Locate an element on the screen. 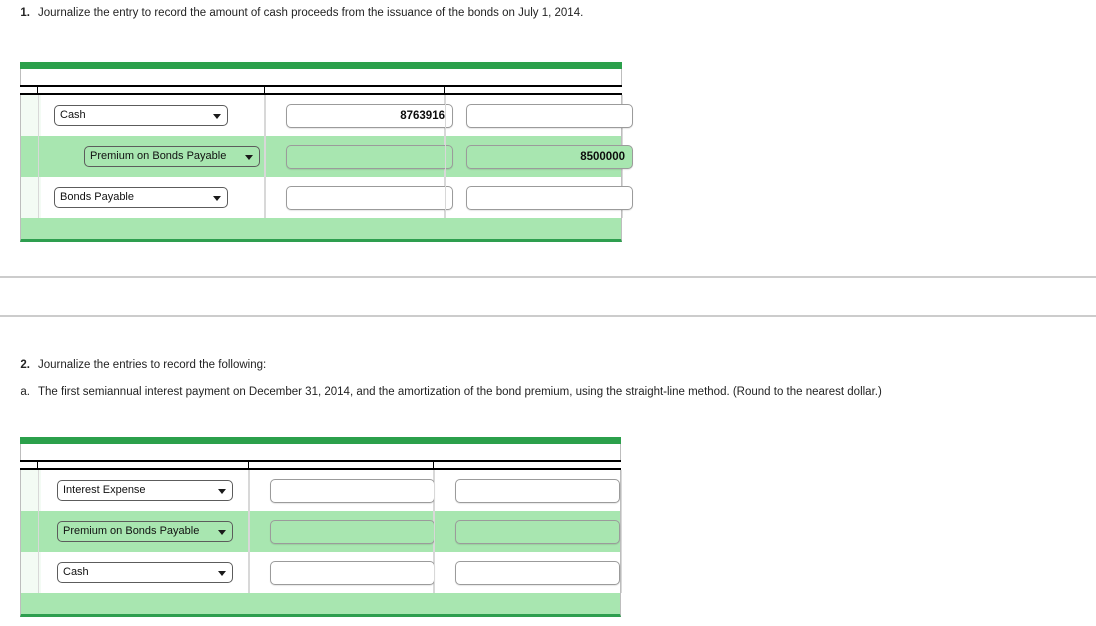 This screenshot has width=1096, height=626. table-1-row-3-debit-cell is located at coordinates (359, 197).